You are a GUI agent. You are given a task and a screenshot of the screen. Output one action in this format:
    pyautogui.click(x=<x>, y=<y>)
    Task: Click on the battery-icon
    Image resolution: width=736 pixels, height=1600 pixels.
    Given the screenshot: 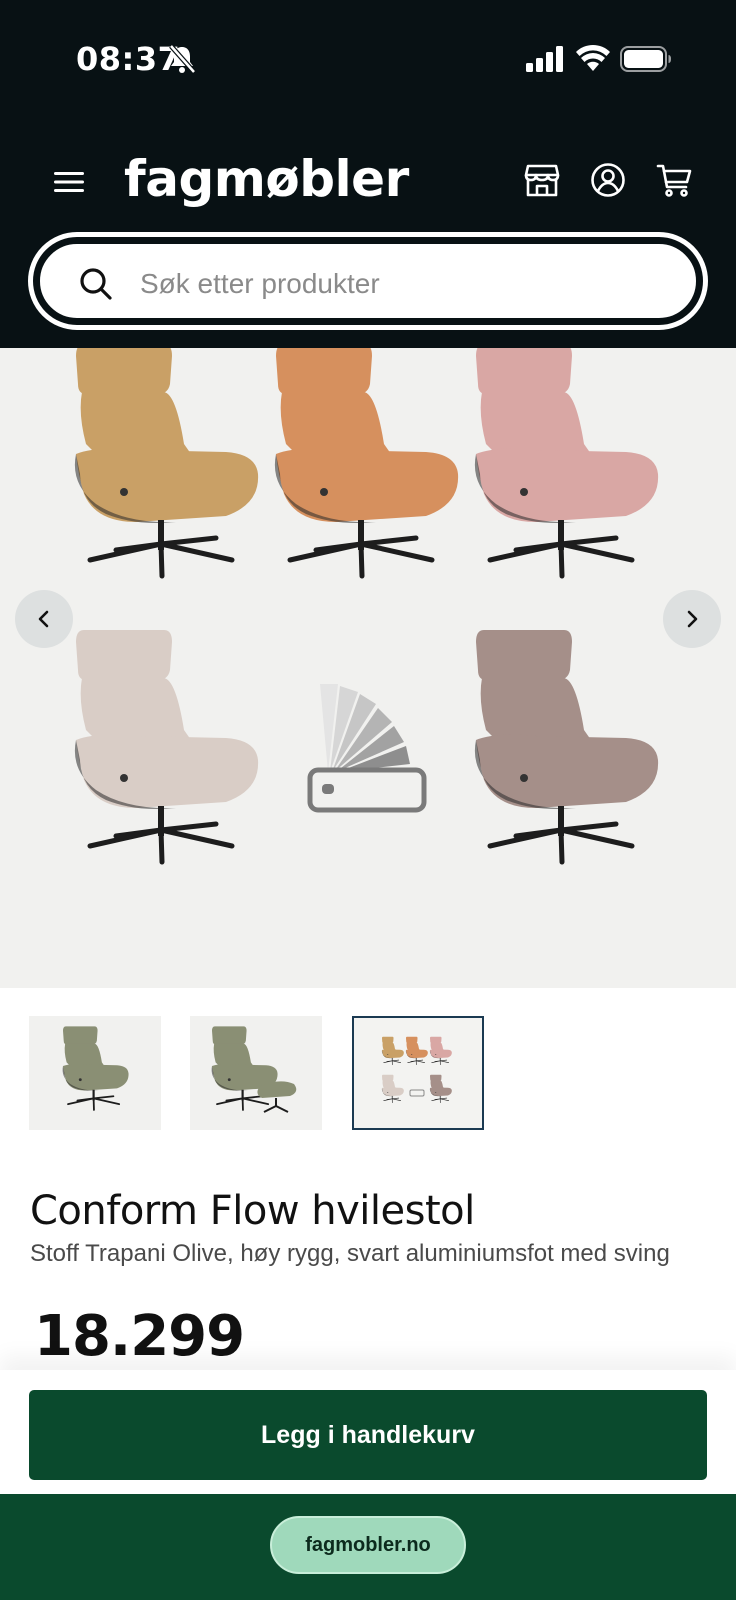 What is the action you would take?
    pyautogui.click(x=645, y=59)
    